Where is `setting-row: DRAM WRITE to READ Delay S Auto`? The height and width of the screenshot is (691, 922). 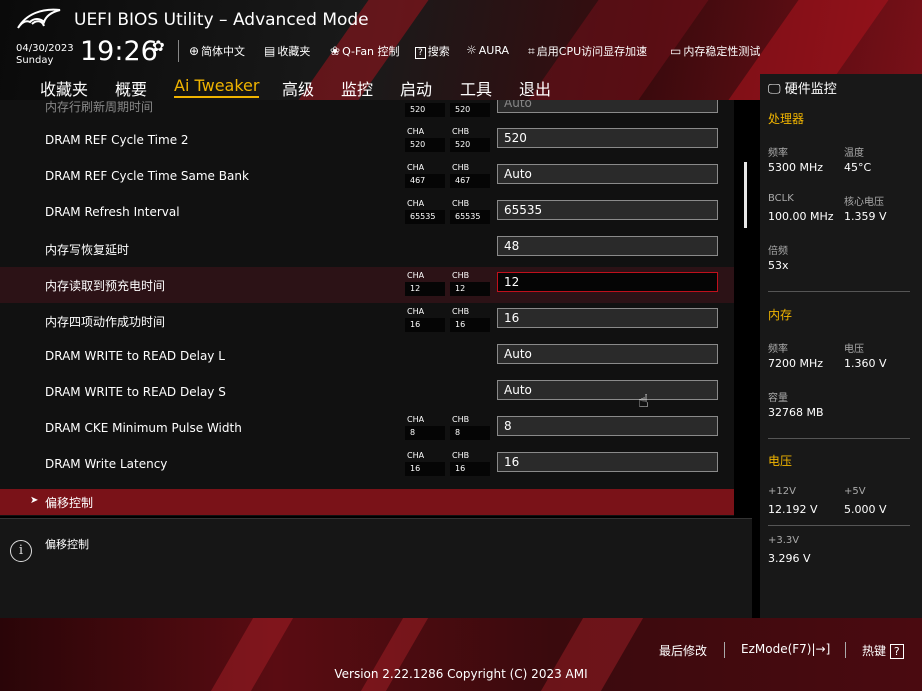
setting-row: DRAM WRITE to READ Delay S Auto is located at coordinates (367, 393).